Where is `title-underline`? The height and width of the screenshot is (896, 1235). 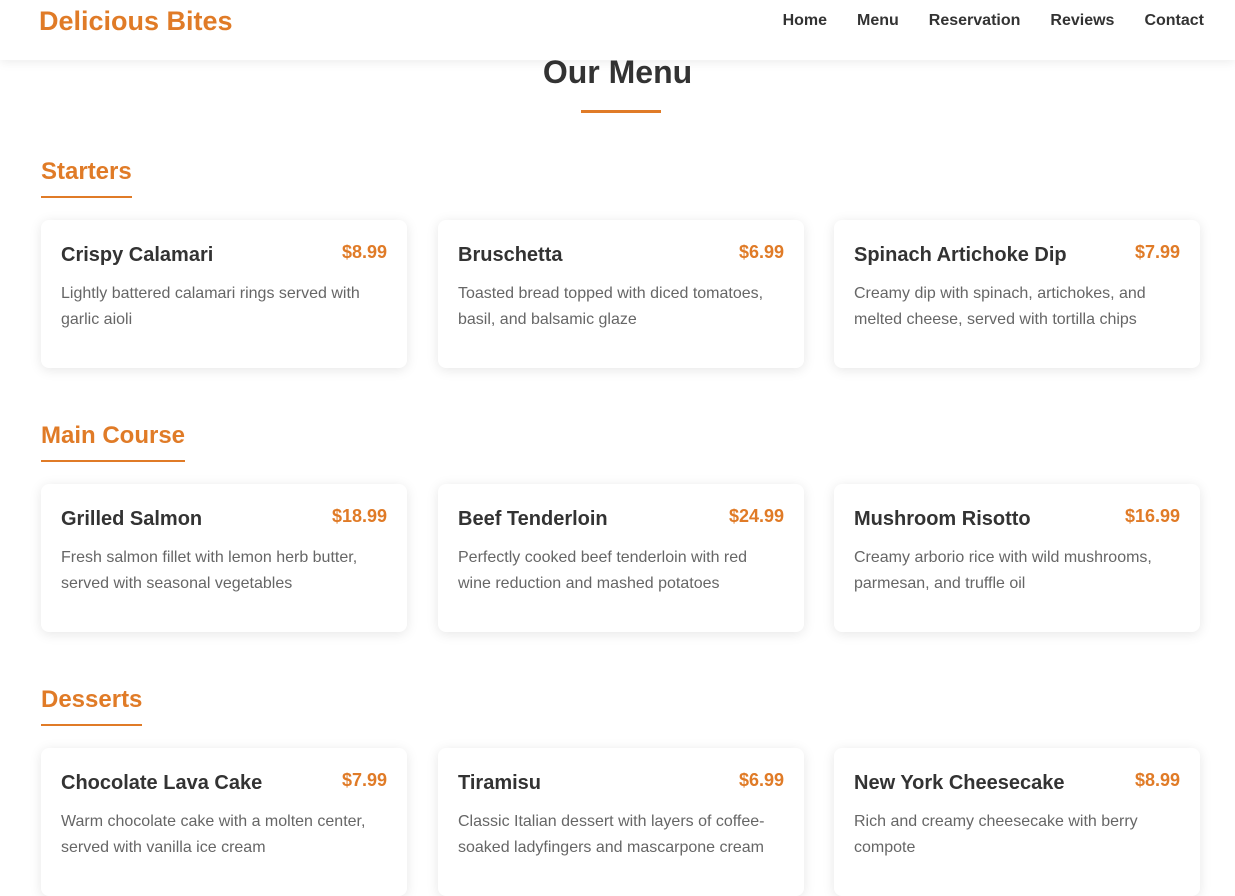 title-underline is located at coordinates (621, 111).